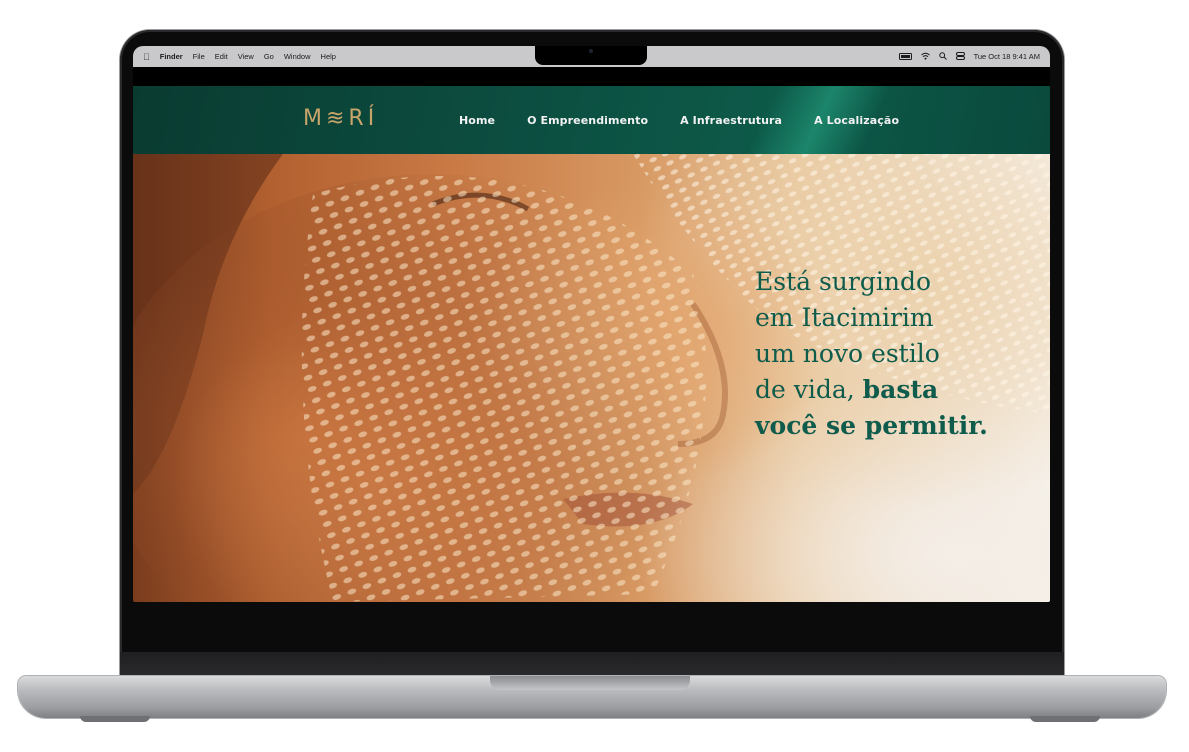  What do you see at coordinates (731, 120) in the screenshot?
I see `nav-infraestrutura: A Infraestrutura` at bounding box center [731, 120].